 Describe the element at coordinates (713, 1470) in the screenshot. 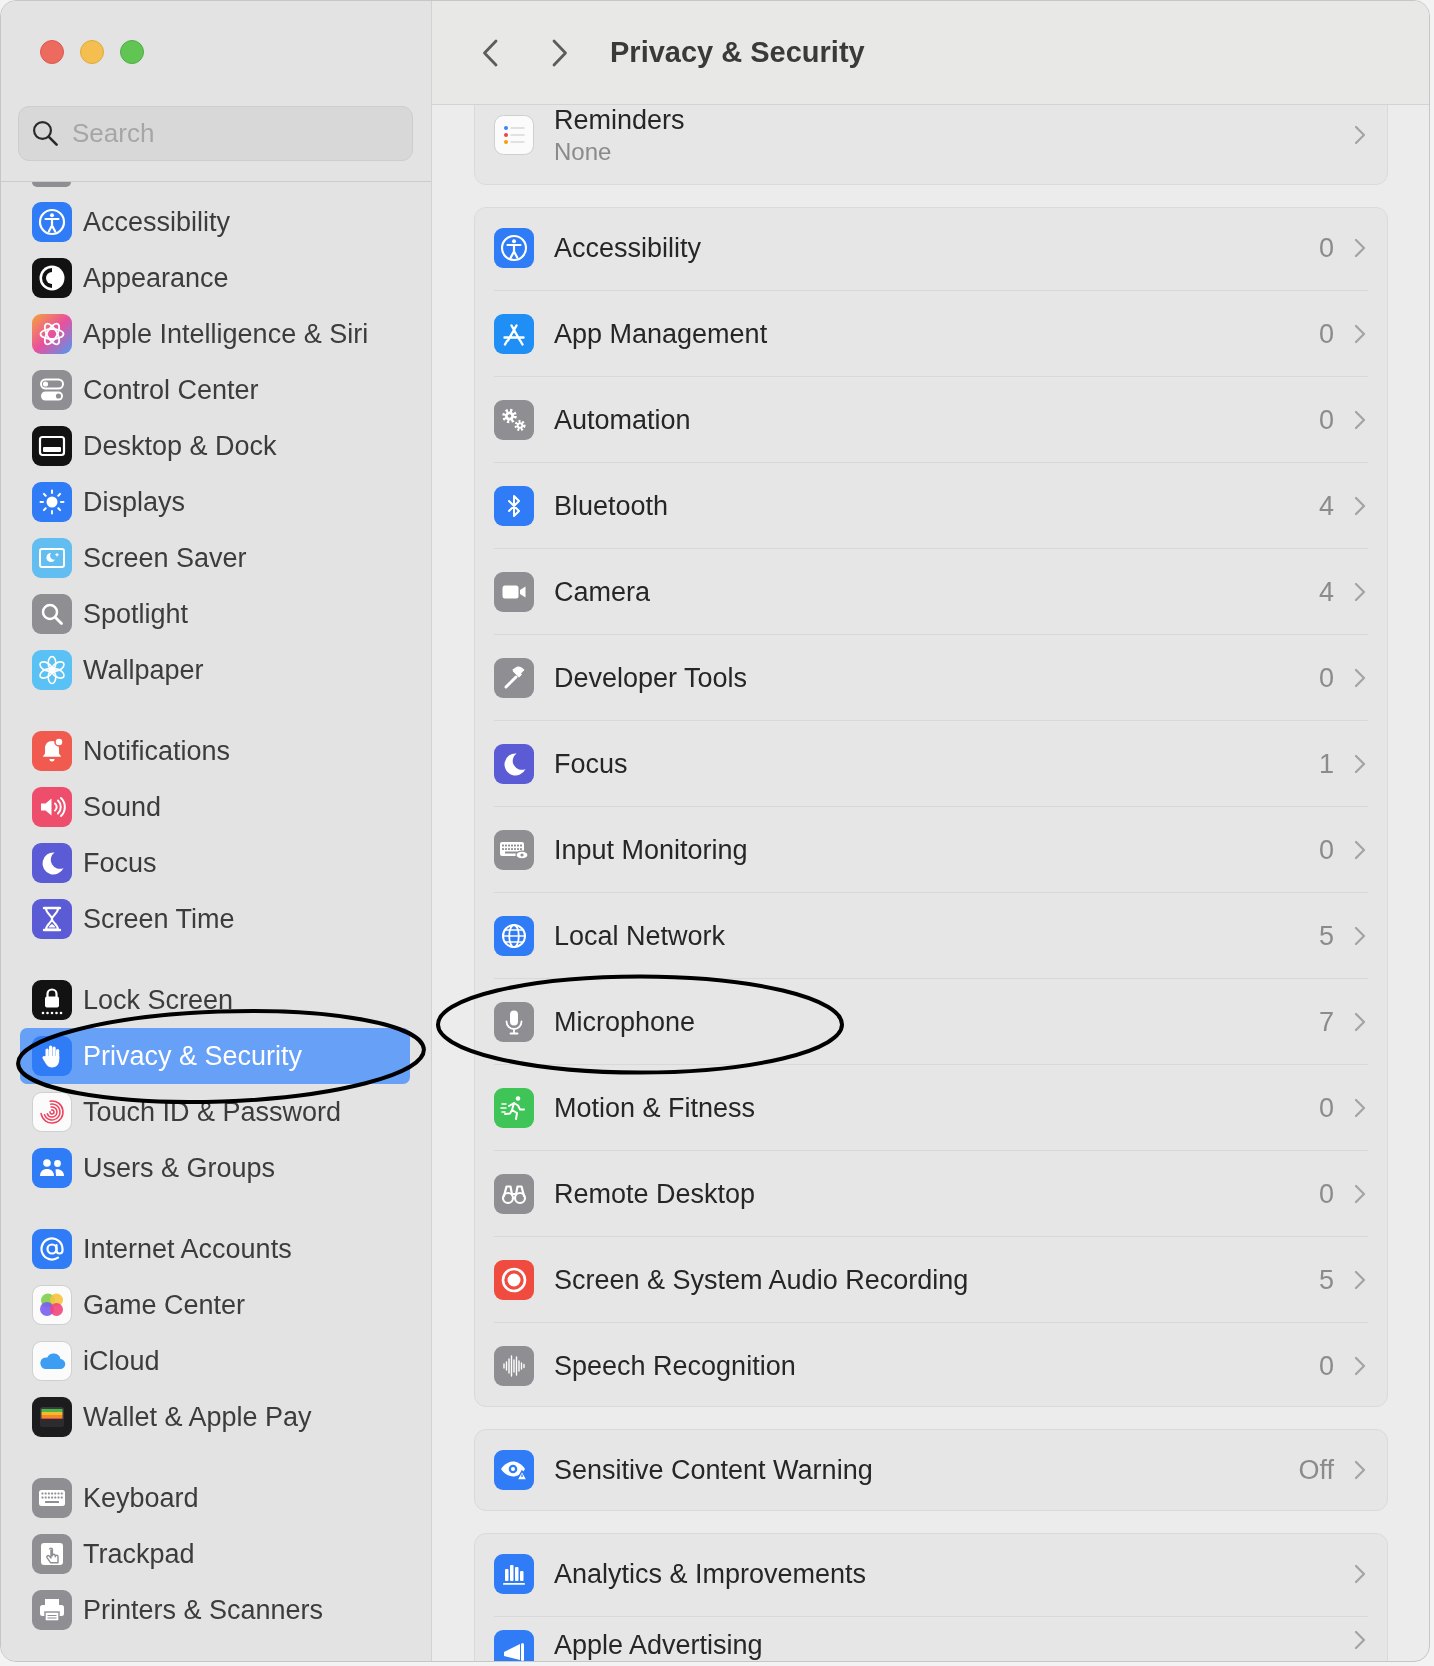

I see `row-label: Sensitive Content Warning` at that location.